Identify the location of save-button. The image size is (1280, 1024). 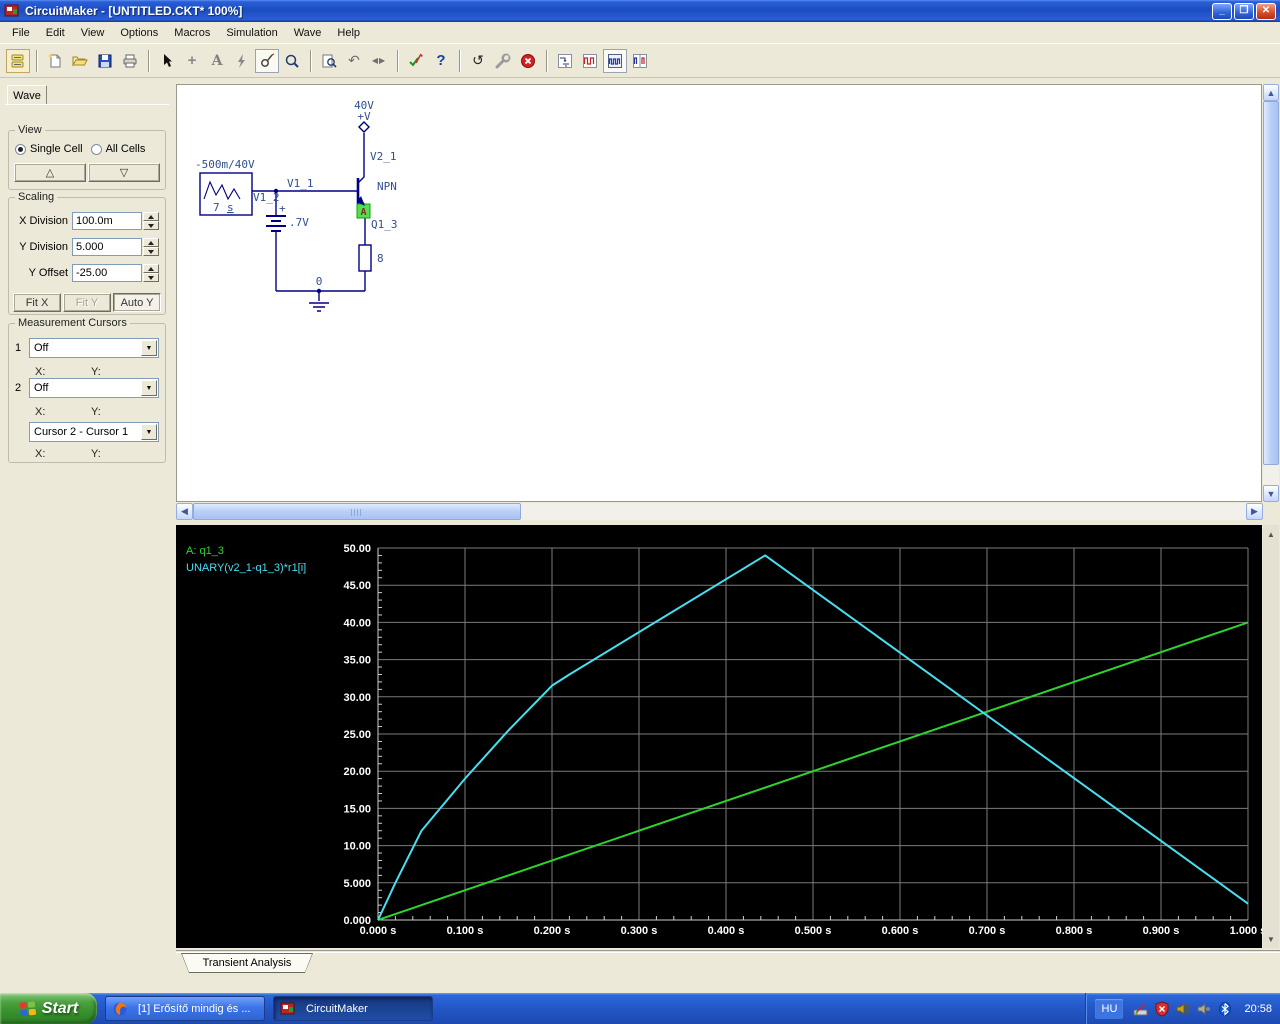
(105, 61).